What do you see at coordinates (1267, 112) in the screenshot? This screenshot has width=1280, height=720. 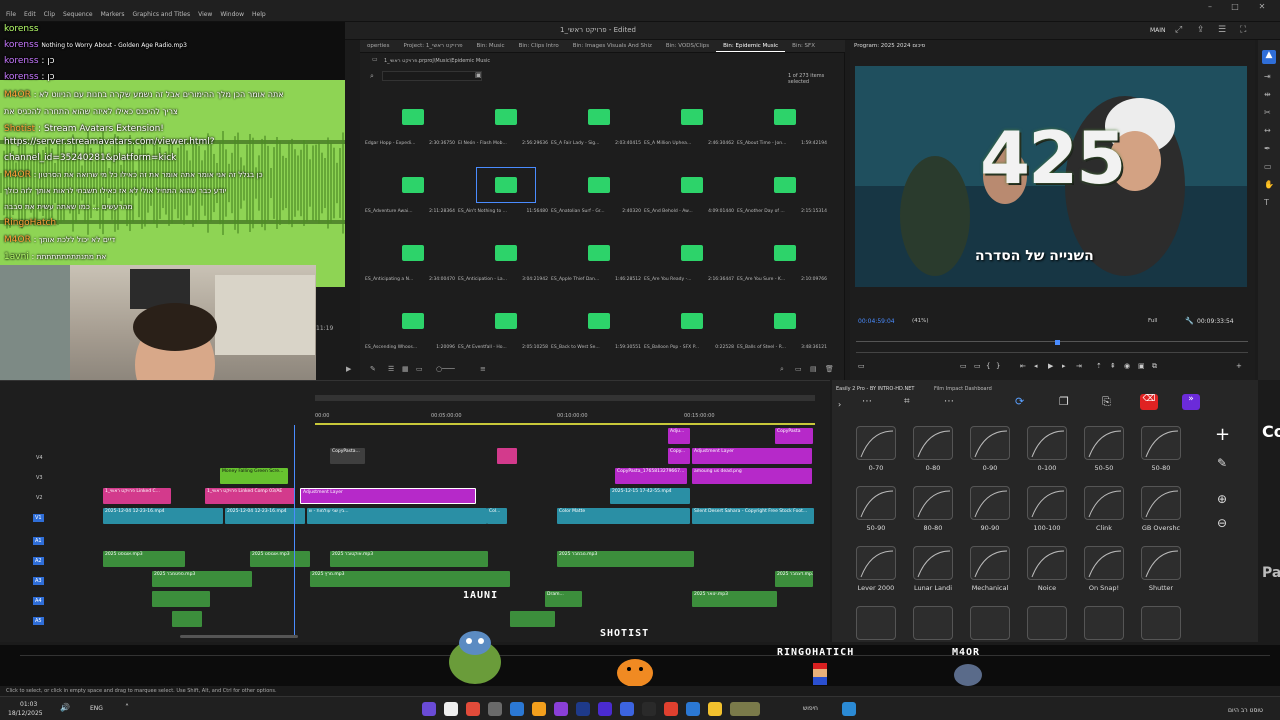 I see `razor-icon: ✂` at bounding box center [1267, 112].